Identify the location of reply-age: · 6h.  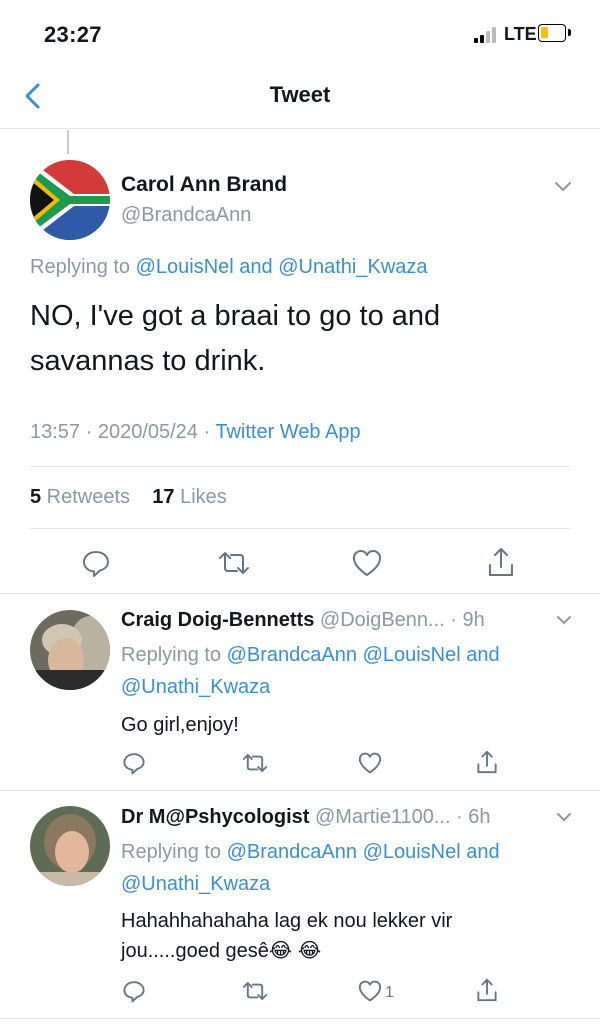
(470, 817).